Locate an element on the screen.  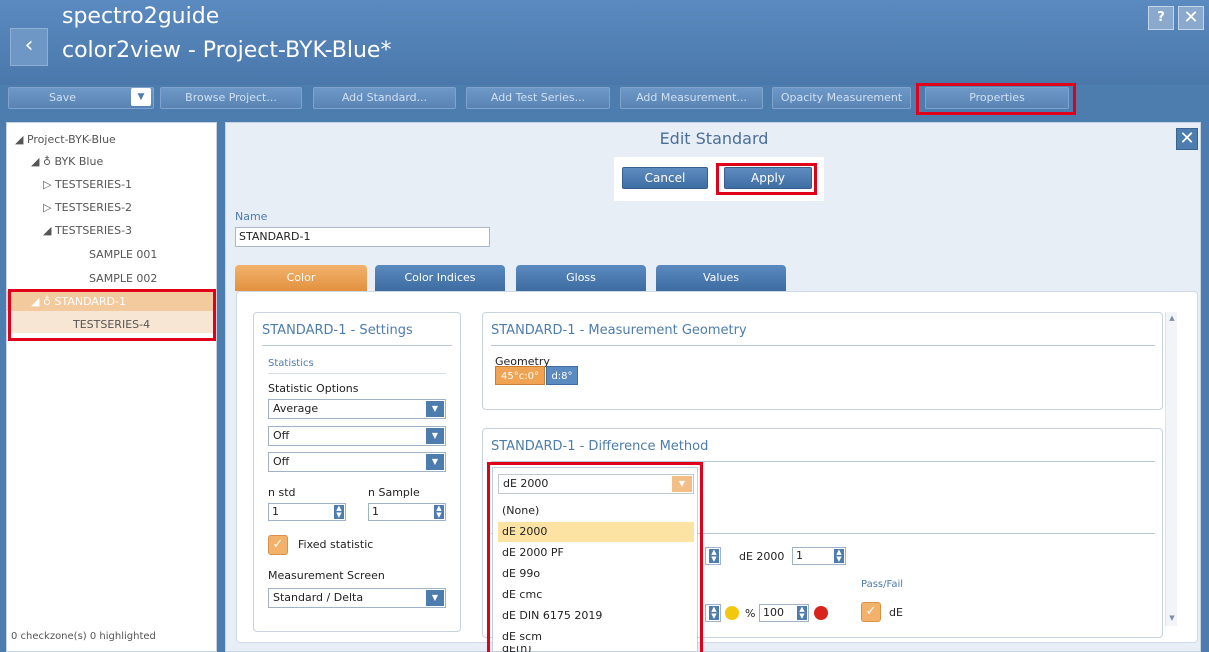
select-1-value: Average is located at coordinates (296, 408).